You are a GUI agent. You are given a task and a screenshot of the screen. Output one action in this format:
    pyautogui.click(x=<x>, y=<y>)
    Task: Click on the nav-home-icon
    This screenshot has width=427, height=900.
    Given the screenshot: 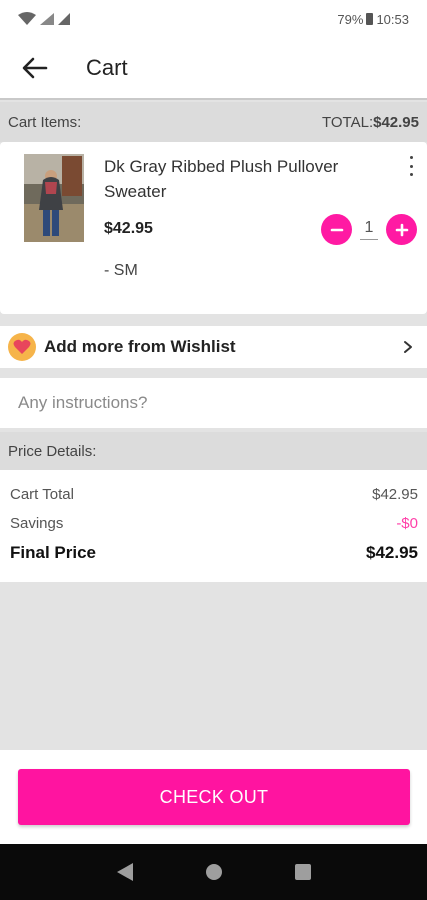 What is the action you would take?
    pyautogui.click(x=213, y=872)
    